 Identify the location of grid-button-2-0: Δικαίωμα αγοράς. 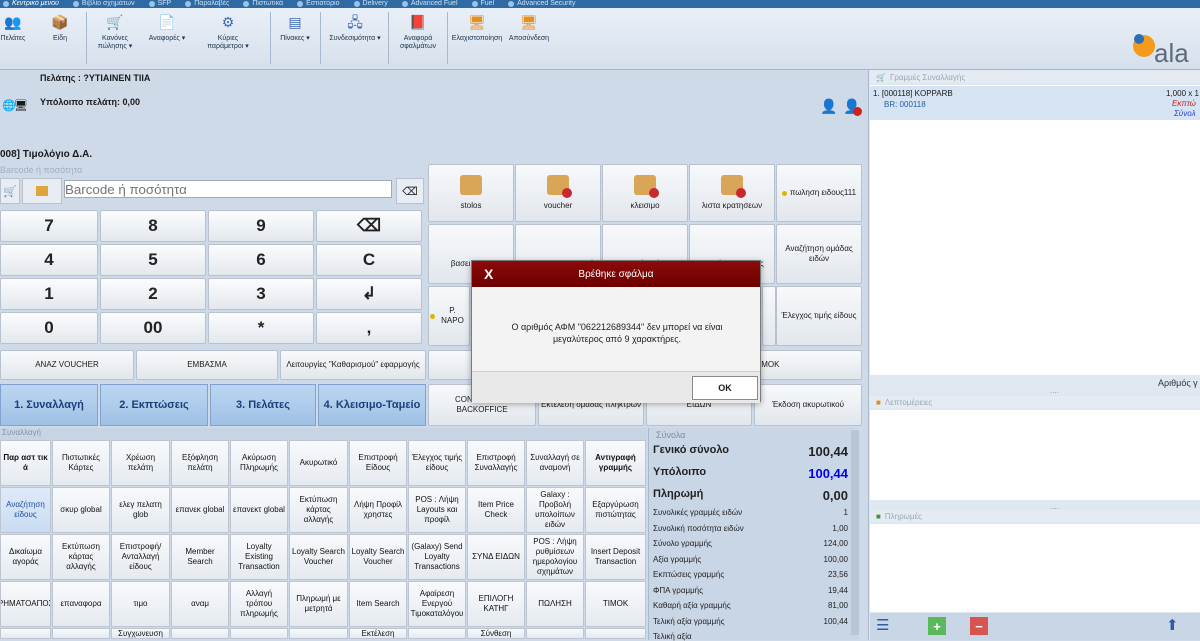
(25, 557).